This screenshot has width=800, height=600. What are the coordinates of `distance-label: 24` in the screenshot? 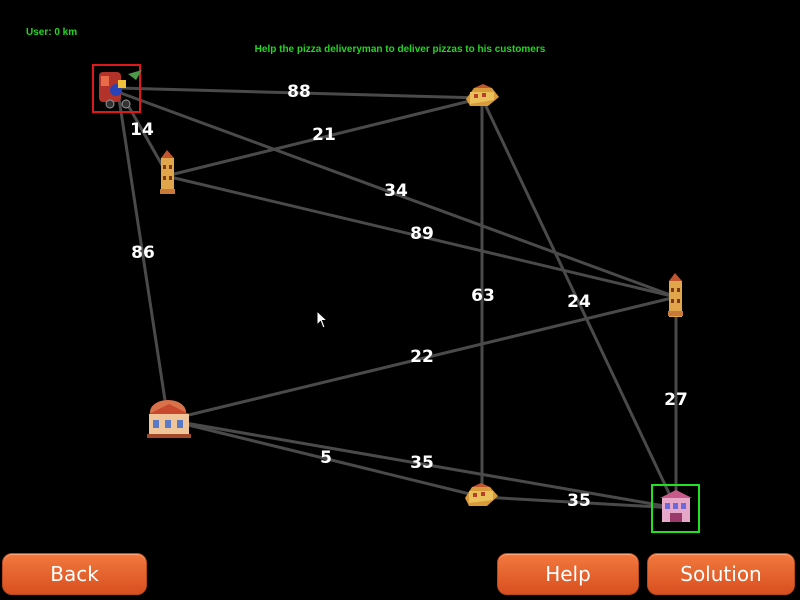 It's located at (579, 302).